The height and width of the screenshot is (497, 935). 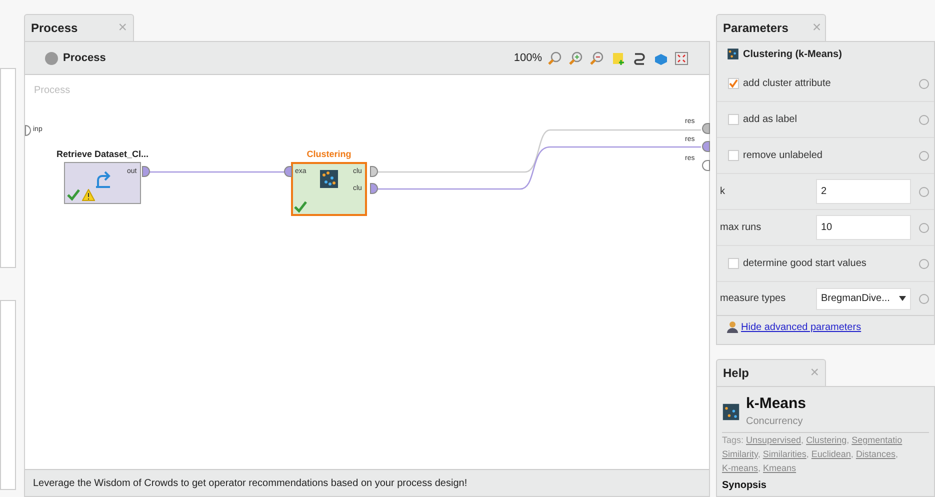 I want to click on section-heading: Synopsis, so click(x=745, y=485).